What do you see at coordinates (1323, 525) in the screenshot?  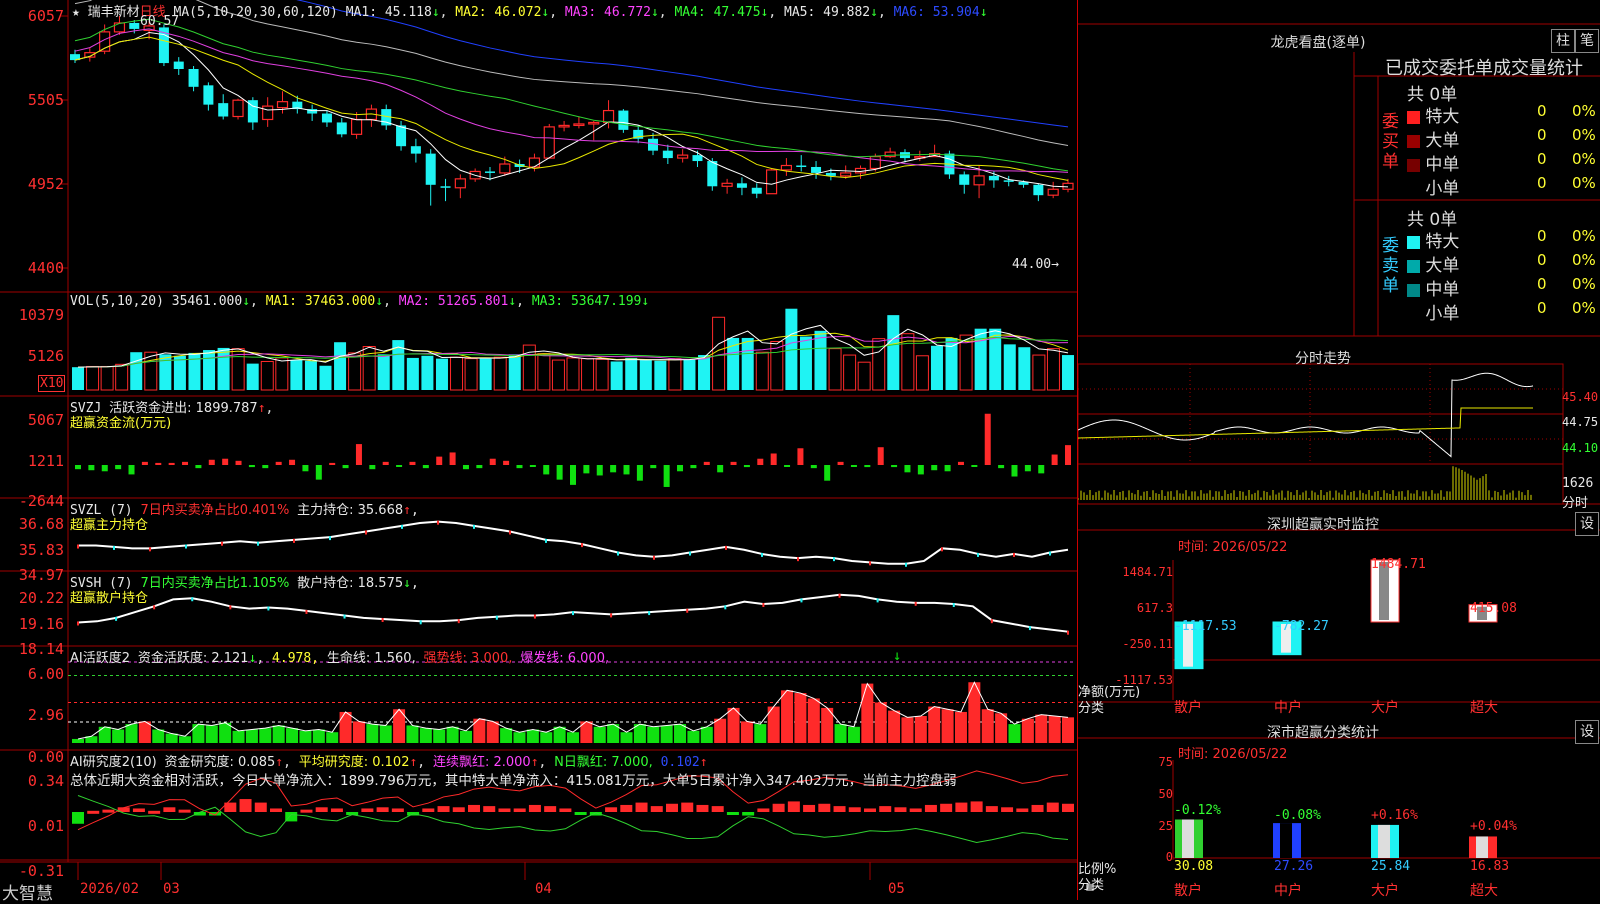 I see `monitor-title: 深圳超赢实时监控` at bounding box center [1323, 525].